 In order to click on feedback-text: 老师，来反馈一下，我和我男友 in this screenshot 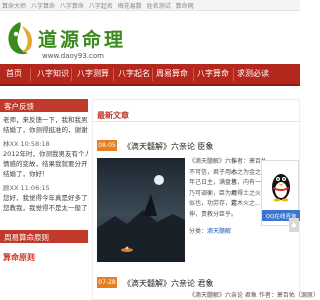, I will do `click(45, 120)`.